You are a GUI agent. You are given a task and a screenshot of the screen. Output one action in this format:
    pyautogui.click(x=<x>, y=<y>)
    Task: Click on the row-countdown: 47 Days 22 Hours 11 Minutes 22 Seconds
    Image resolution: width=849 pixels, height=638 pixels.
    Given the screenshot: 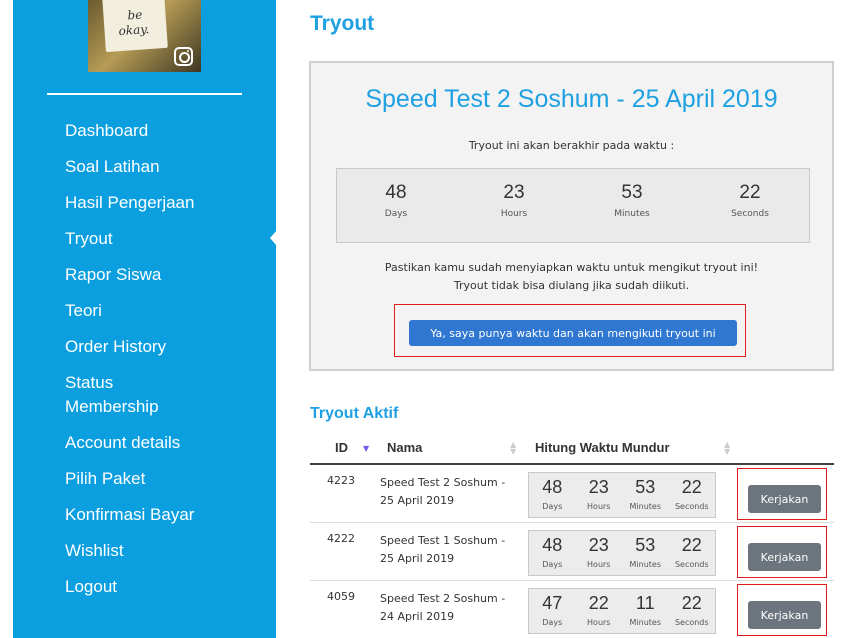 What is the action you would take?
    pyautogui.click(x=622, y=611)
    